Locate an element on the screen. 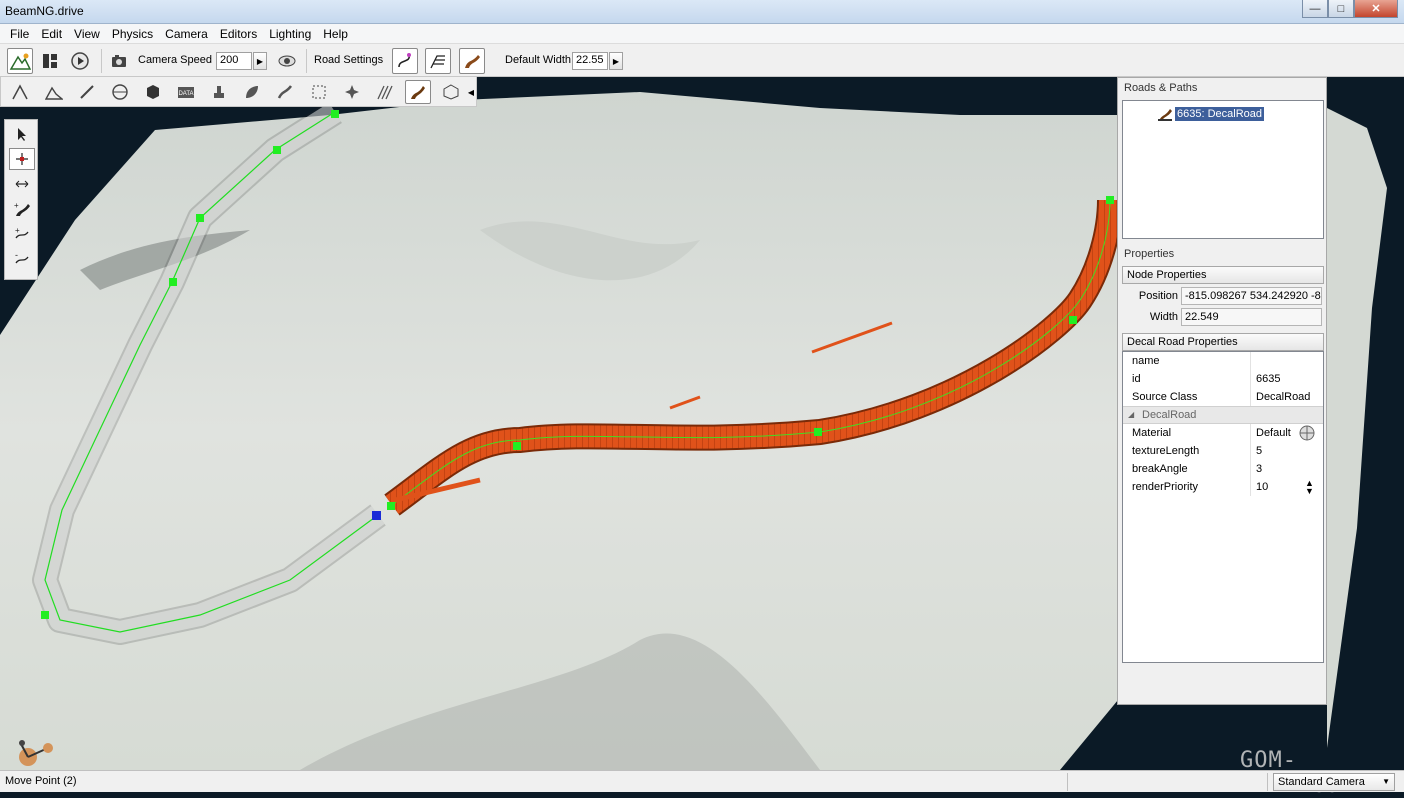 This screenshot has width=1404, height=798. spinner-arrows-icon: ▲ ▼ is located at coordinates (1309, 487).